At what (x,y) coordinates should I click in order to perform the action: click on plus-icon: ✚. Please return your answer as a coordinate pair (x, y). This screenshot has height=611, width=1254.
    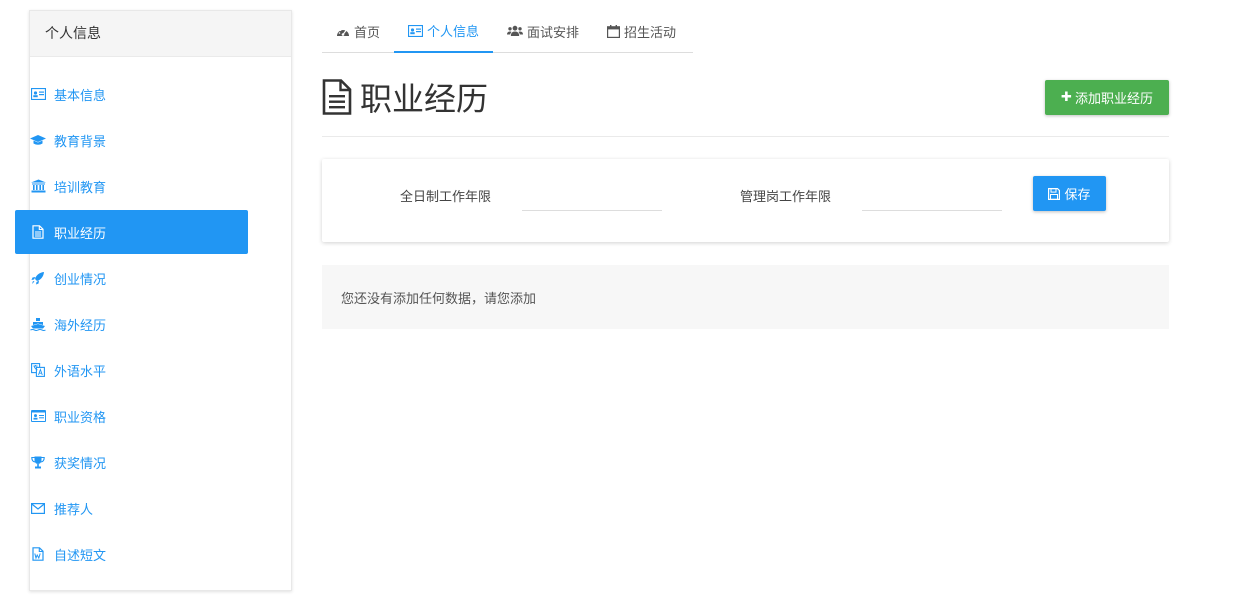
    Looking at the image, I should click on (1066, 97).